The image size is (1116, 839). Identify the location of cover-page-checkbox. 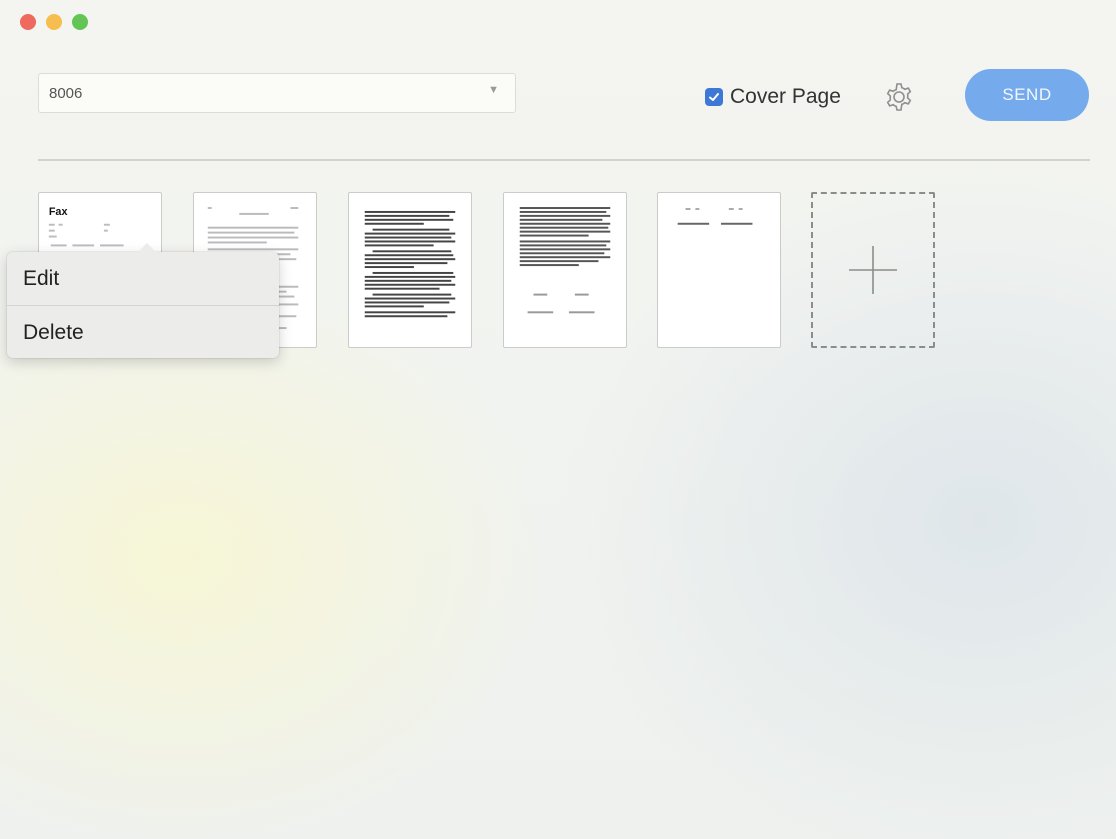
(714, 97).